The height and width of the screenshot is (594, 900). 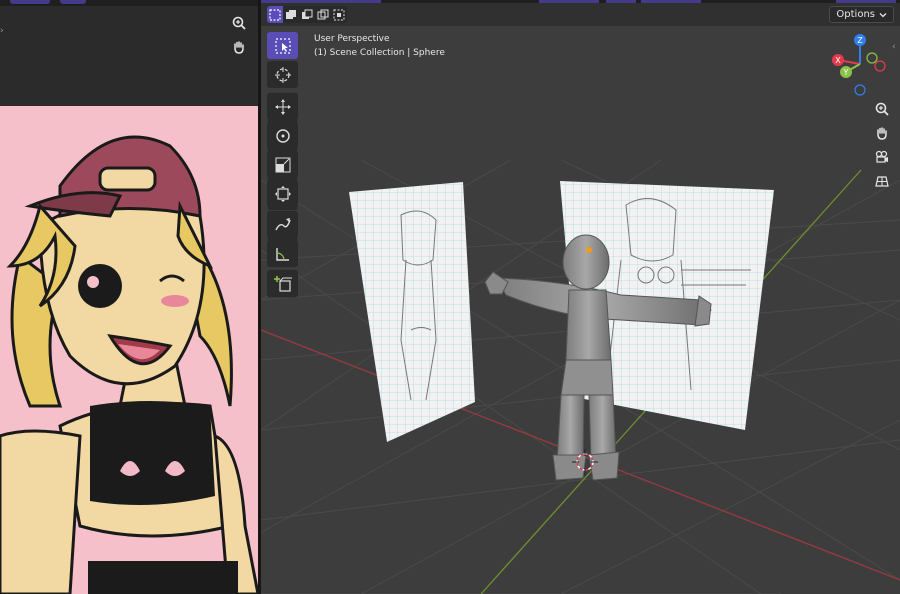 What do you see at coordinates (883, 14) in the screenshot?
I see `chevron-down-icon` at bounding box center [883, 14].